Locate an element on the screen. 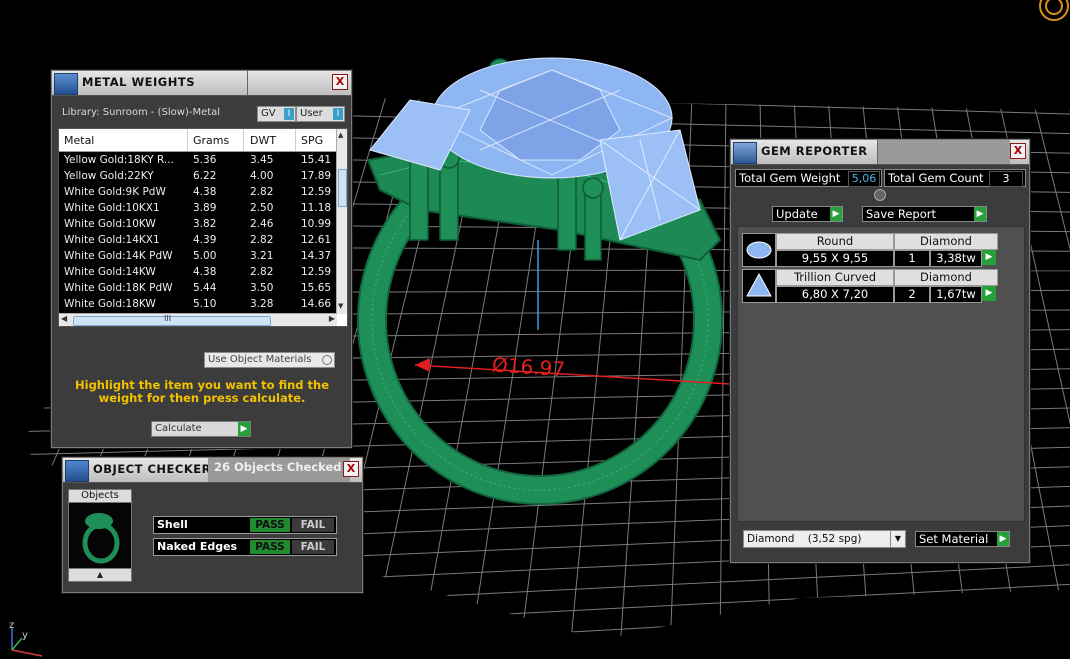 The height and width of the screenshot is (659, 1070). gem-weight: 1,67tw is located at coordinates (956, 294).